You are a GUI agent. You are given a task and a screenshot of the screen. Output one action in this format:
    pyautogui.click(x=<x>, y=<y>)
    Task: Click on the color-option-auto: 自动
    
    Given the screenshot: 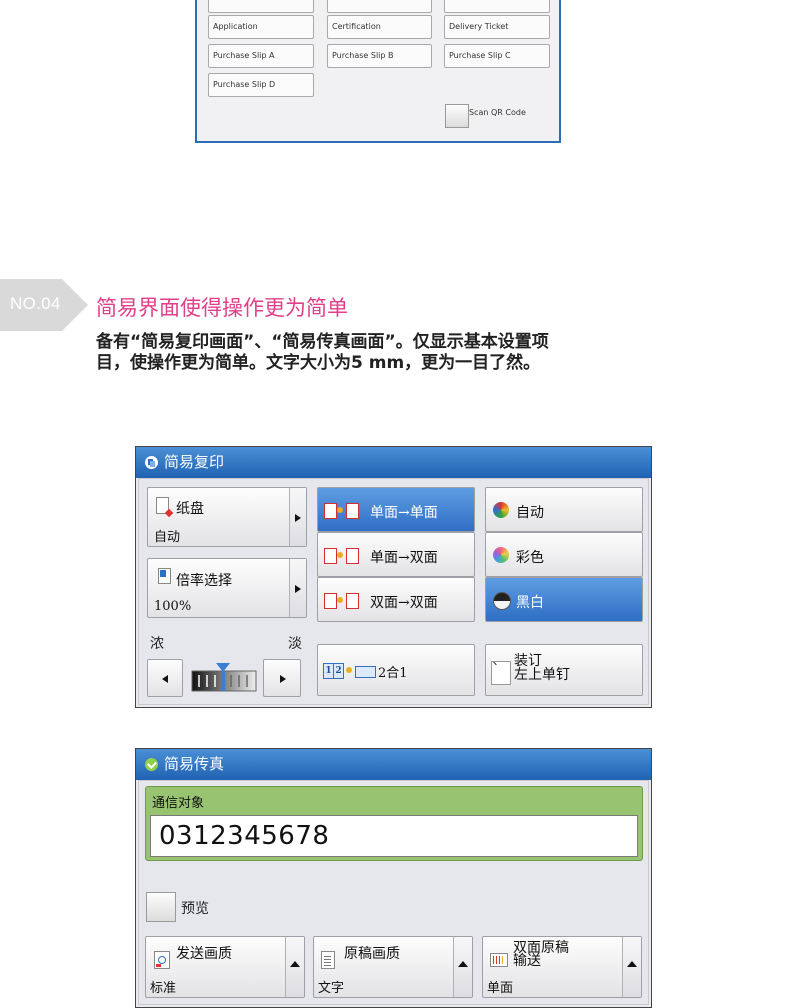 What is the action you would take?
    pyautogui.click(x=564, y=509)
    